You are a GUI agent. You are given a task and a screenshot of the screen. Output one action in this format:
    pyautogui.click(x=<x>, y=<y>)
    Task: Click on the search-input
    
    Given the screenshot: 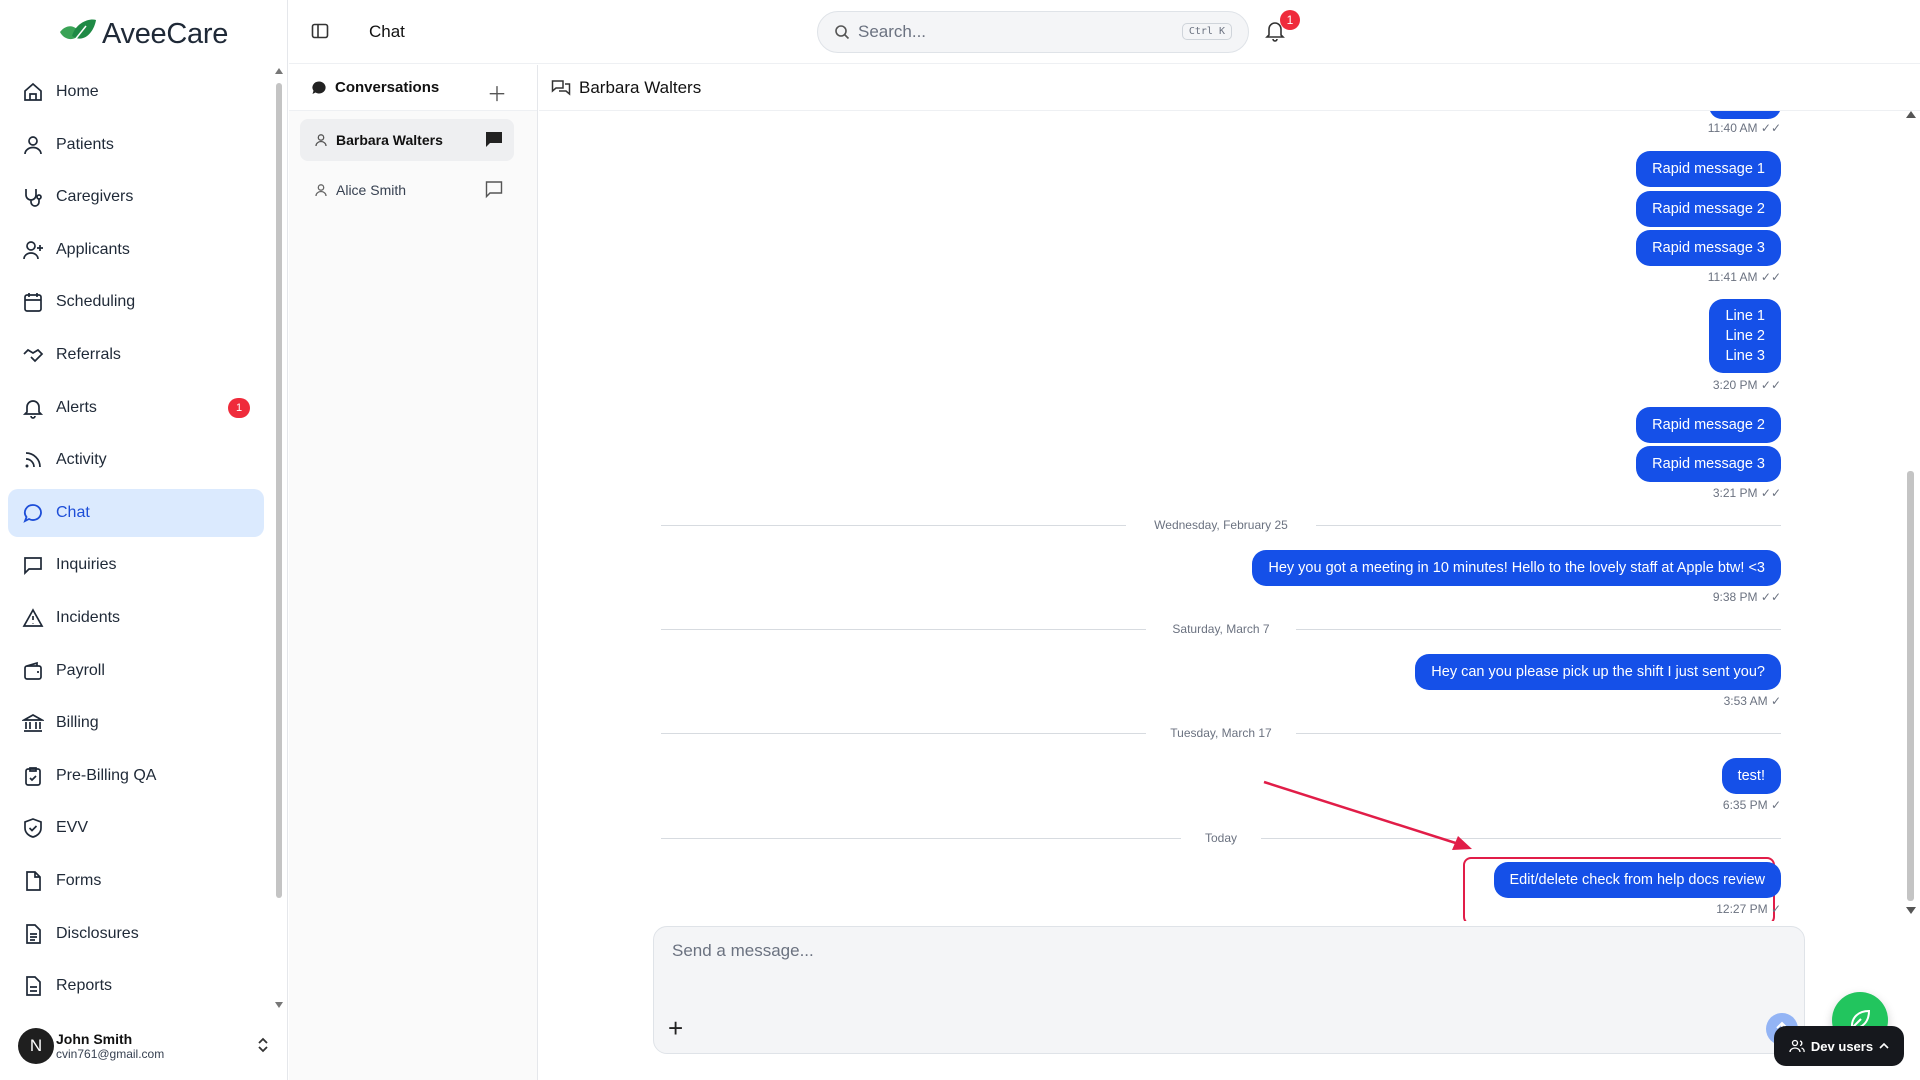 What is the action you would take?
    pyautogui.click(x=1008, y=32)
    